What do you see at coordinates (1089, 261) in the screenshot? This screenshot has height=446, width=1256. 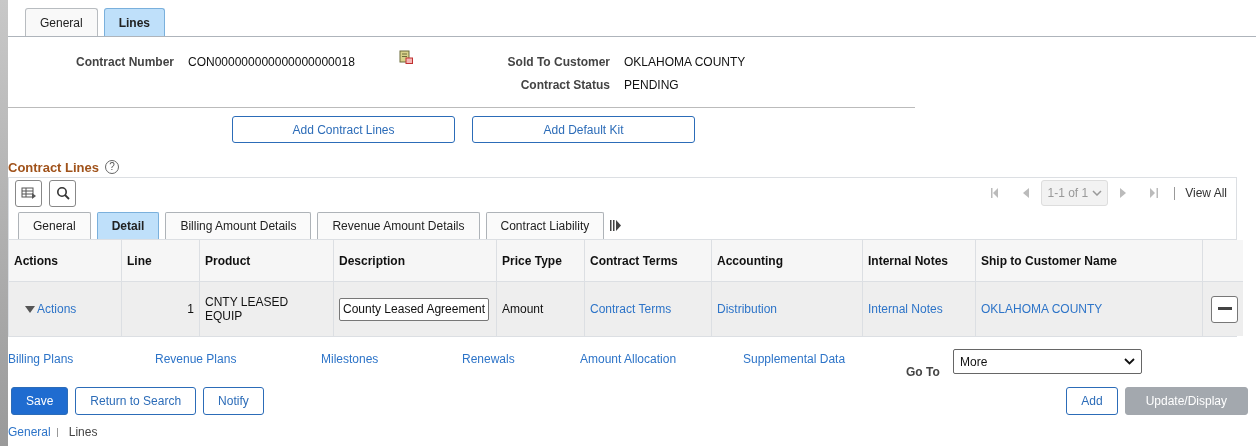 I see `column-header: Ship to Customer Name` at bounding box center [1089, 261].